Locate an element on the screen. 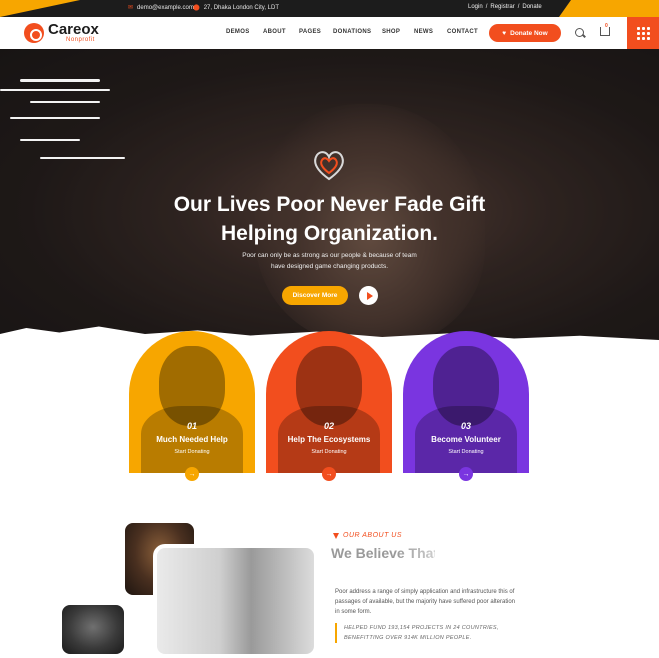  mail-icon: ✉ is located at coordinates (131, 8).